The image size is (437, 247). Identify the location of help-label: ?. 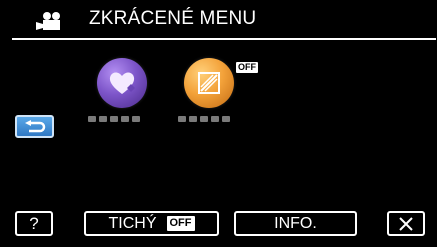
(34, 223).